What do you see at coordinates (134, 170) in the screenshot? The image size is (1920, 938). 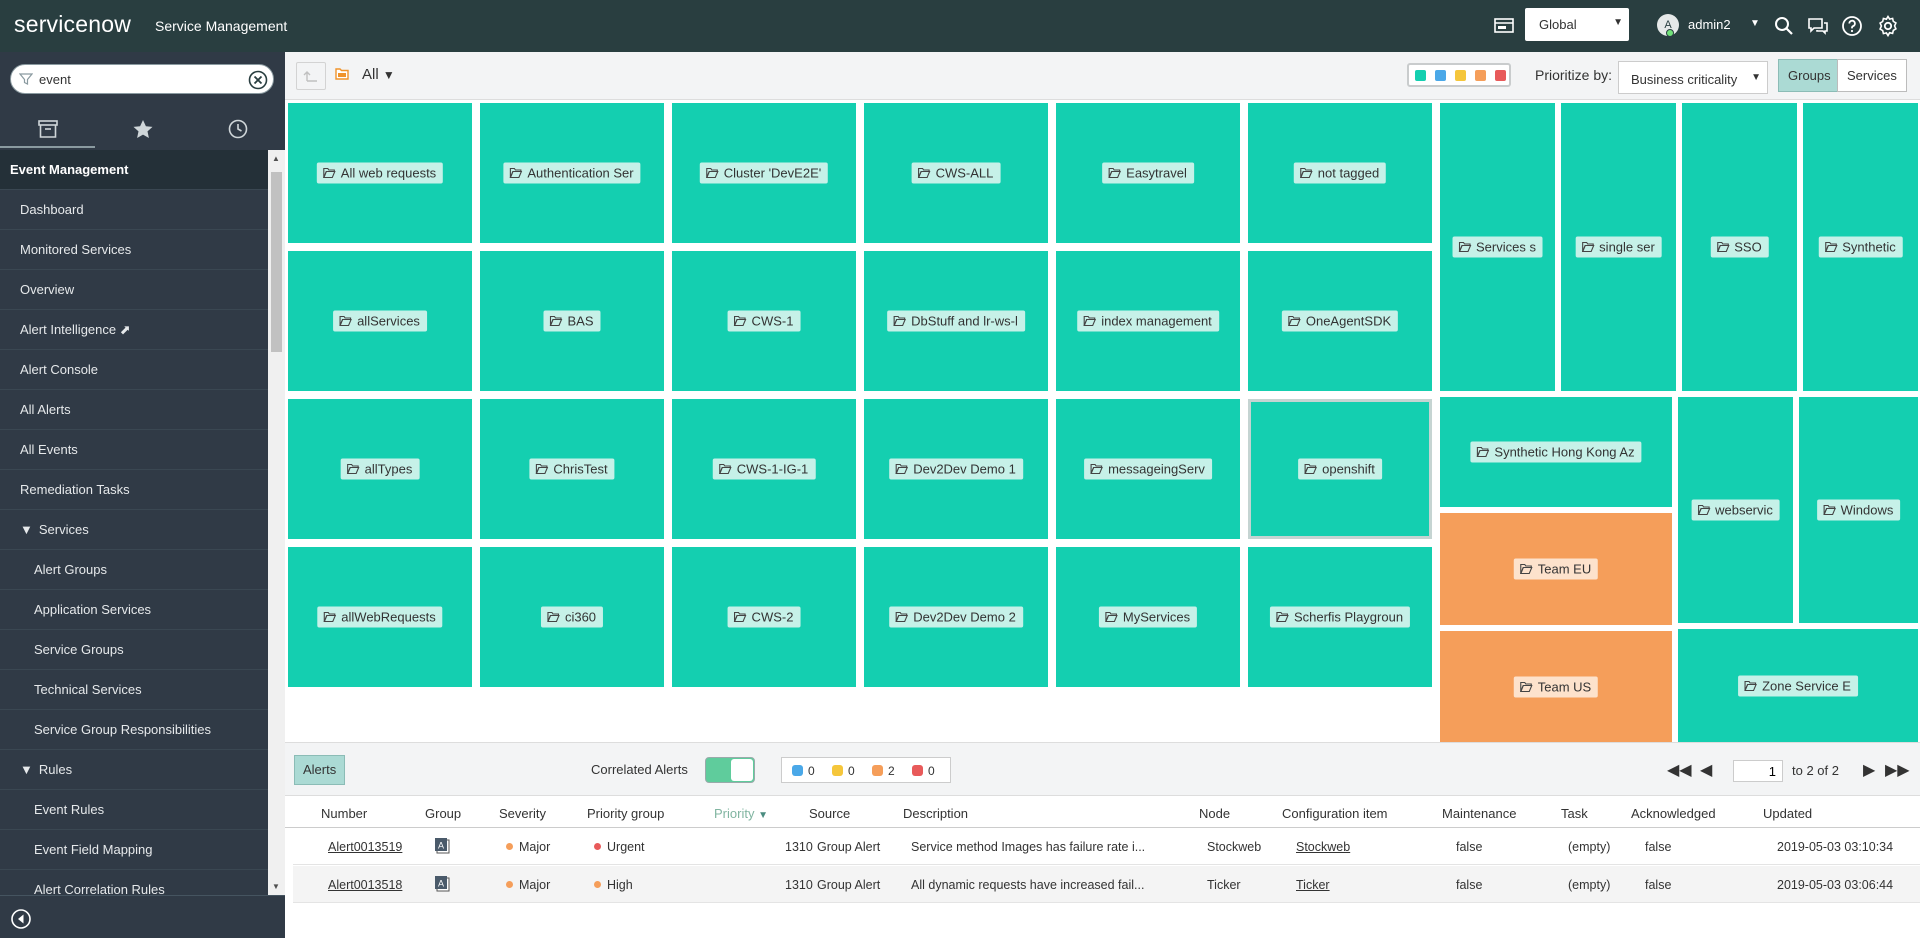 I see `module-event-management: Event Management` at bounding box center [134, 170].